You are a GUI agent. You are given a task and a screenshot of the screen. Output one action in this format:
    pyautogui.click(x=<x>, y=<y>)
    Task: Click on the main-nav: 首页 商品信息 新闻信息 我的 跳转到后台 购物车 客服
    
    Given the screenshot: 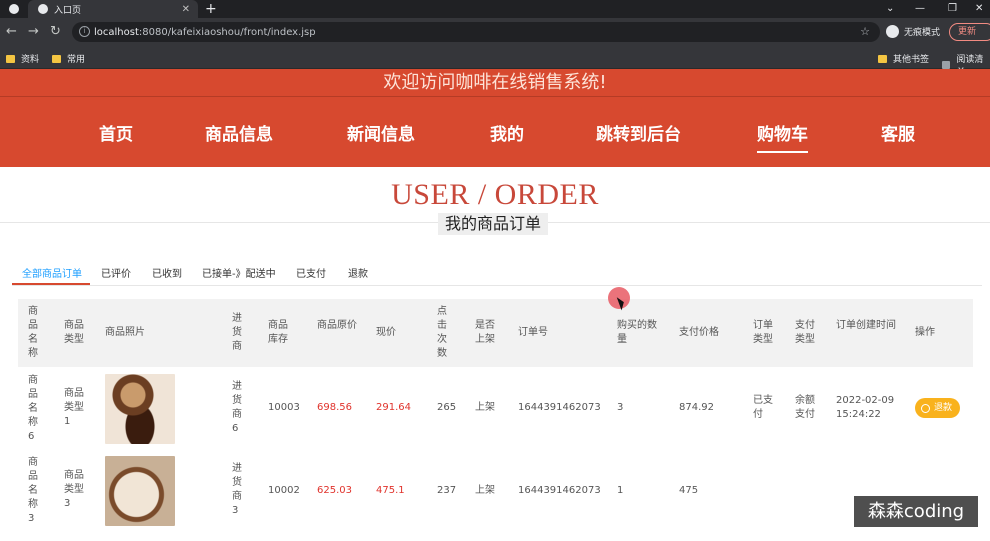 What is the action you would take?
    pyautogui.click(x=495, y=139)
    